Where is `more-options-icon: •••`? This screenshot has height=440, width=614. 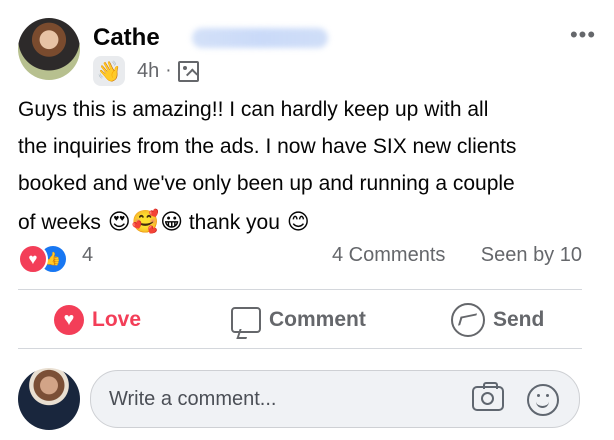 more-options-icon: ••• is located at coordinates (583, 35).